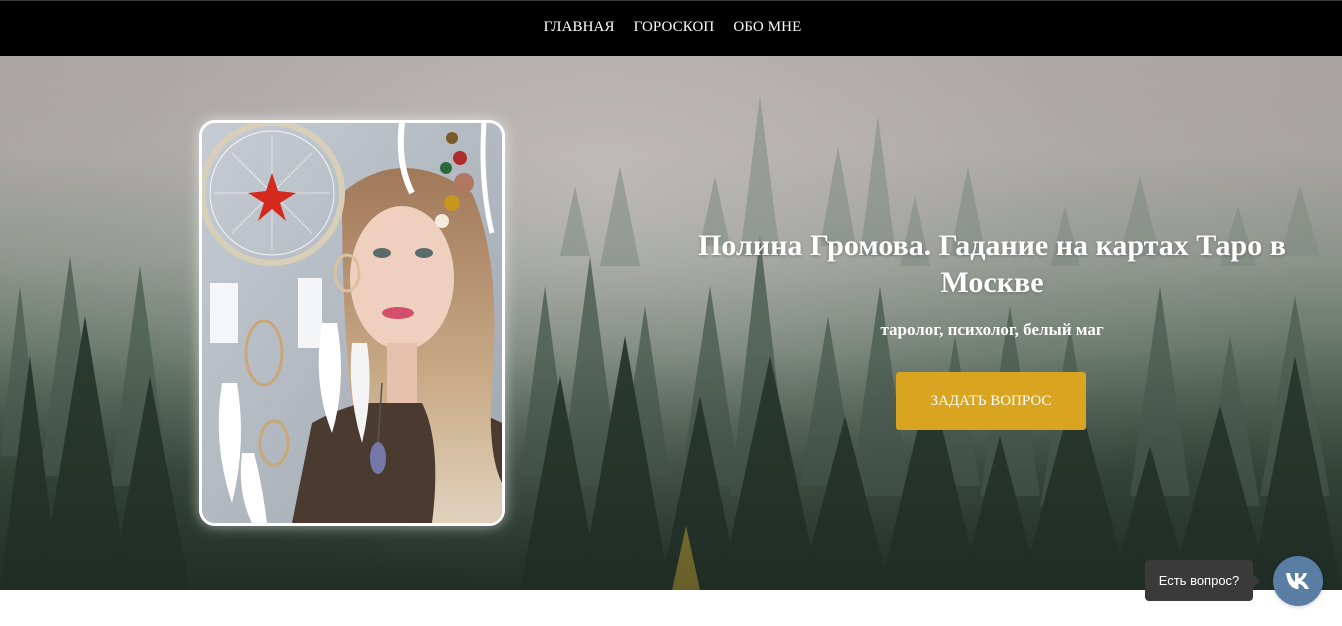 This screenshot has height=626, width=1342. Describe the element at coordinates (579, 27) in the screenshot. I see `nav-link-home: ГЛАВНАЯ` at that location.